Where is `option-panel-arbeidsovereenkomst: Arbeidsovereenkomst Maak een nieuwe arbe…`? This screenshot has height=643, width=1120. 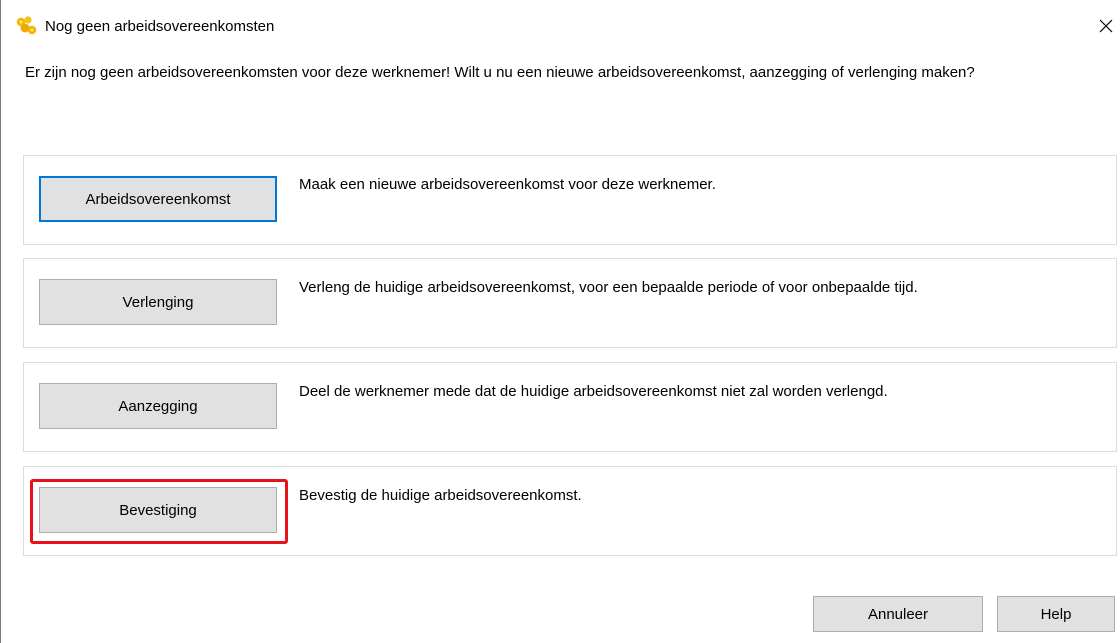
option-panel-arbeidsovereenkomst: Arbeidsovereenkomst Maak een nieuwe arbe… is located at coordinates (570, 200).